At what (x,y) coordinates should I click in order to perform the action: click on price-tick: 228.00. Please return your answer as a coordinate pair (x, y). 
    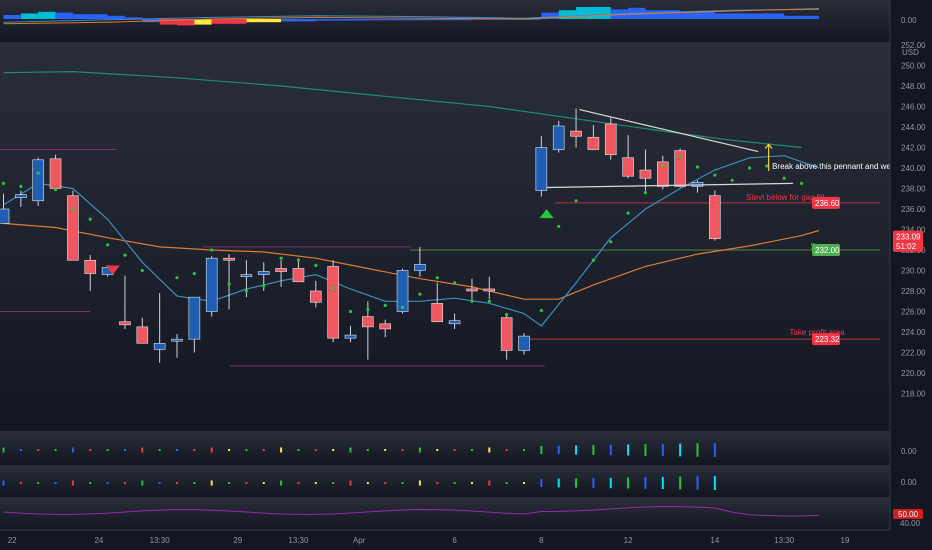
    Looking at the image, I should click on (913, 291).